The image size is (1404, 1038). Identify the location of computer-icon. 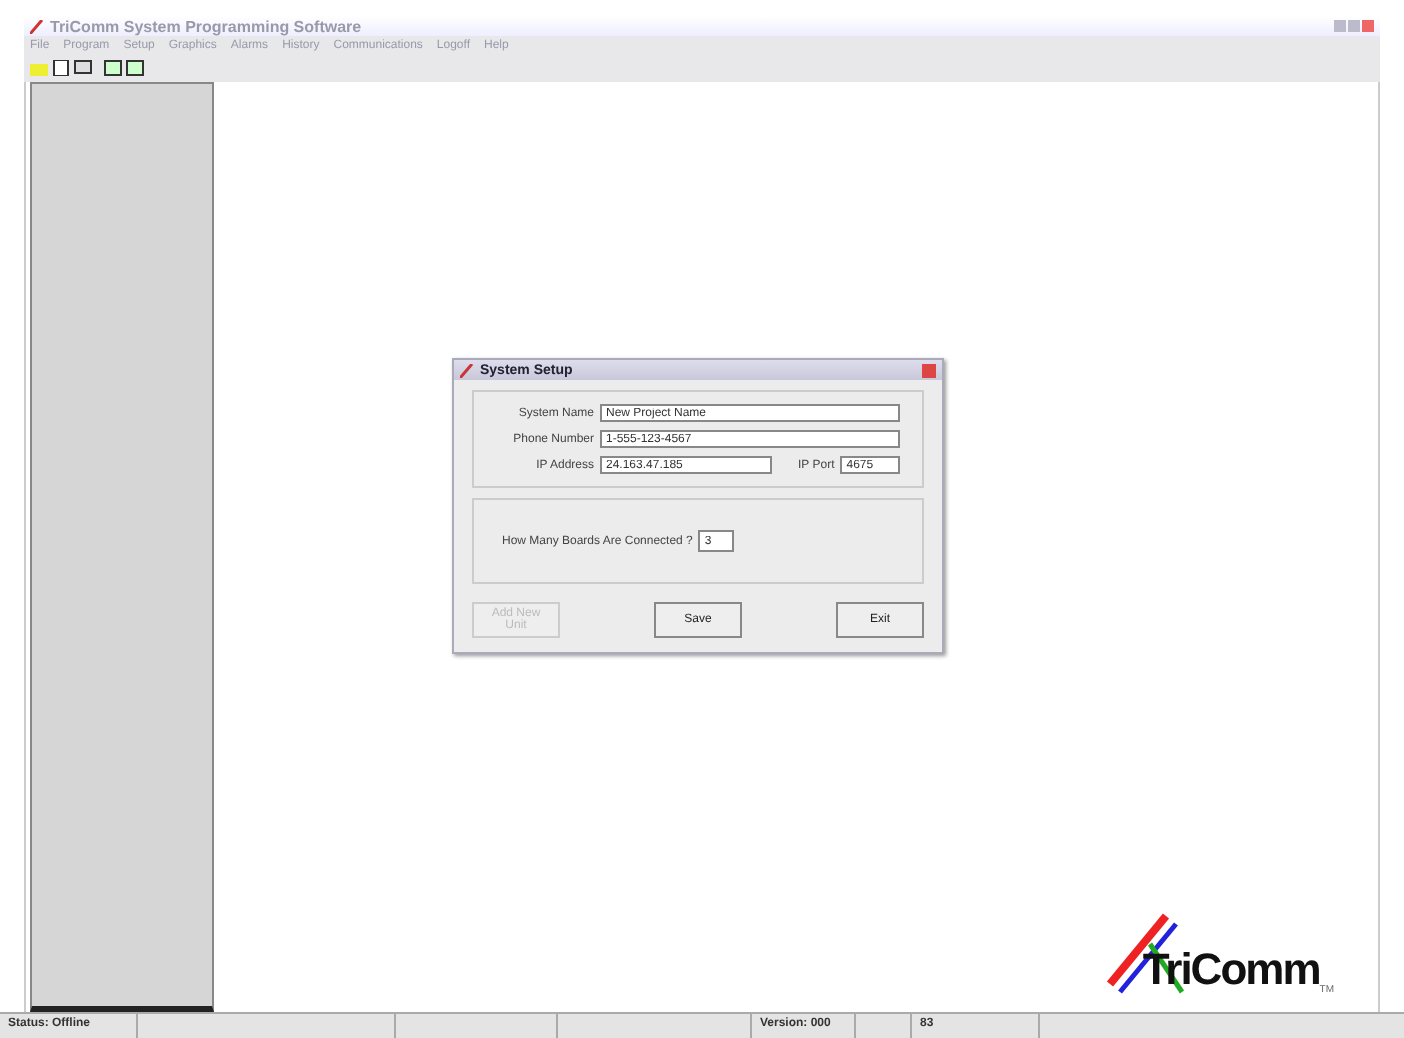
(83, 68).